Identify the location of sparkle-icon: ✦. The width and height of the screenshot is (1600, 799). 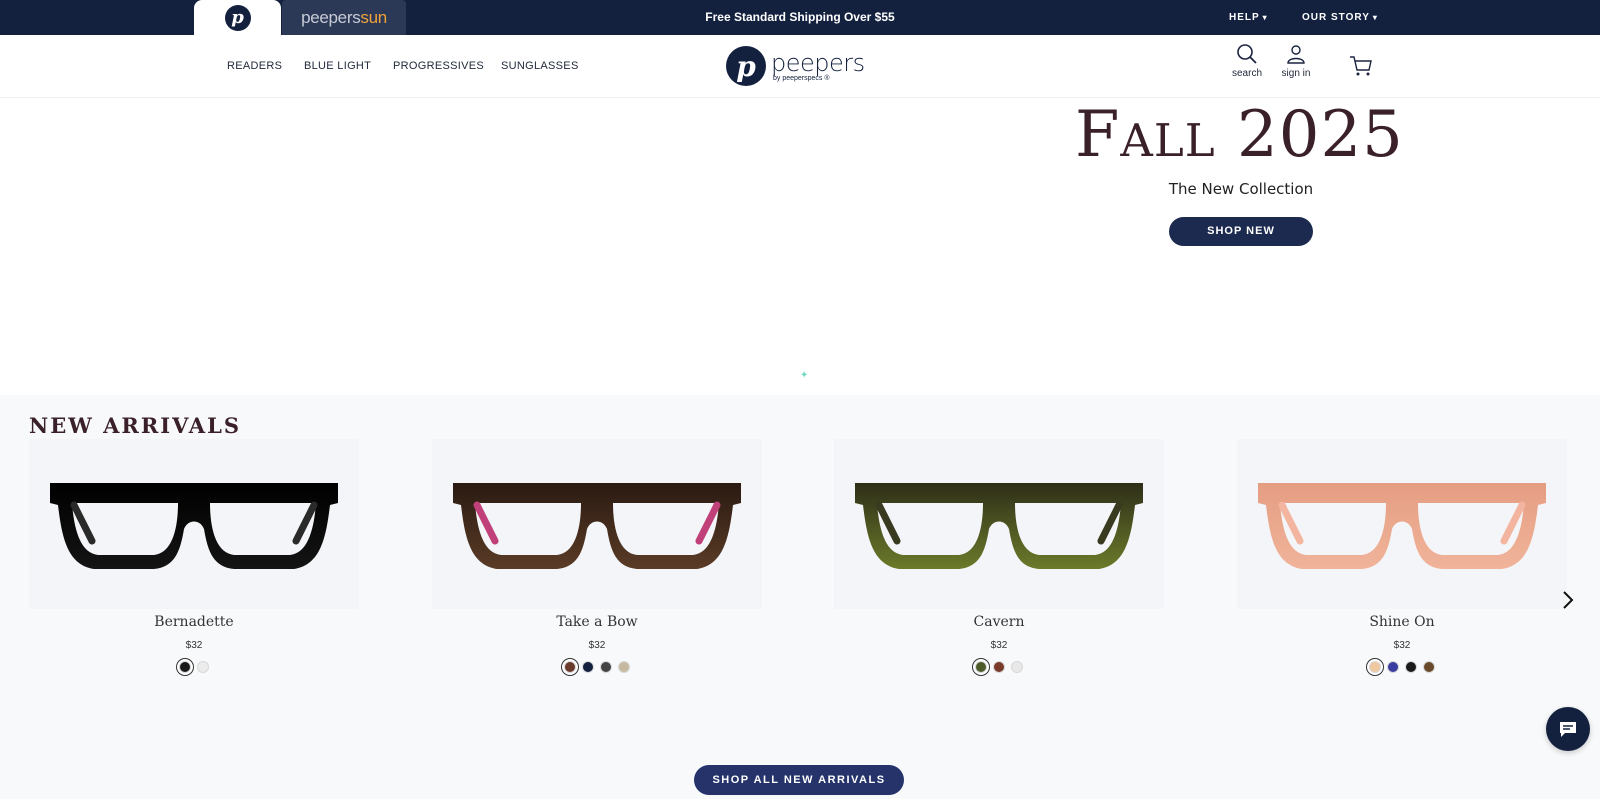
(804, 375).